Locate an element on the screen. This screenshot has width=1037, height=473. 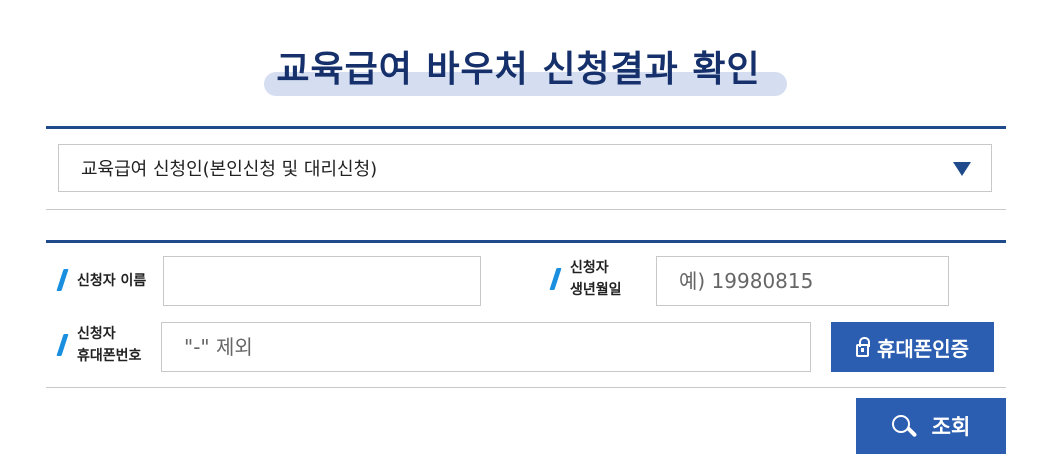
name-label: 신청자 이름 is located at coordinates (101, 280).